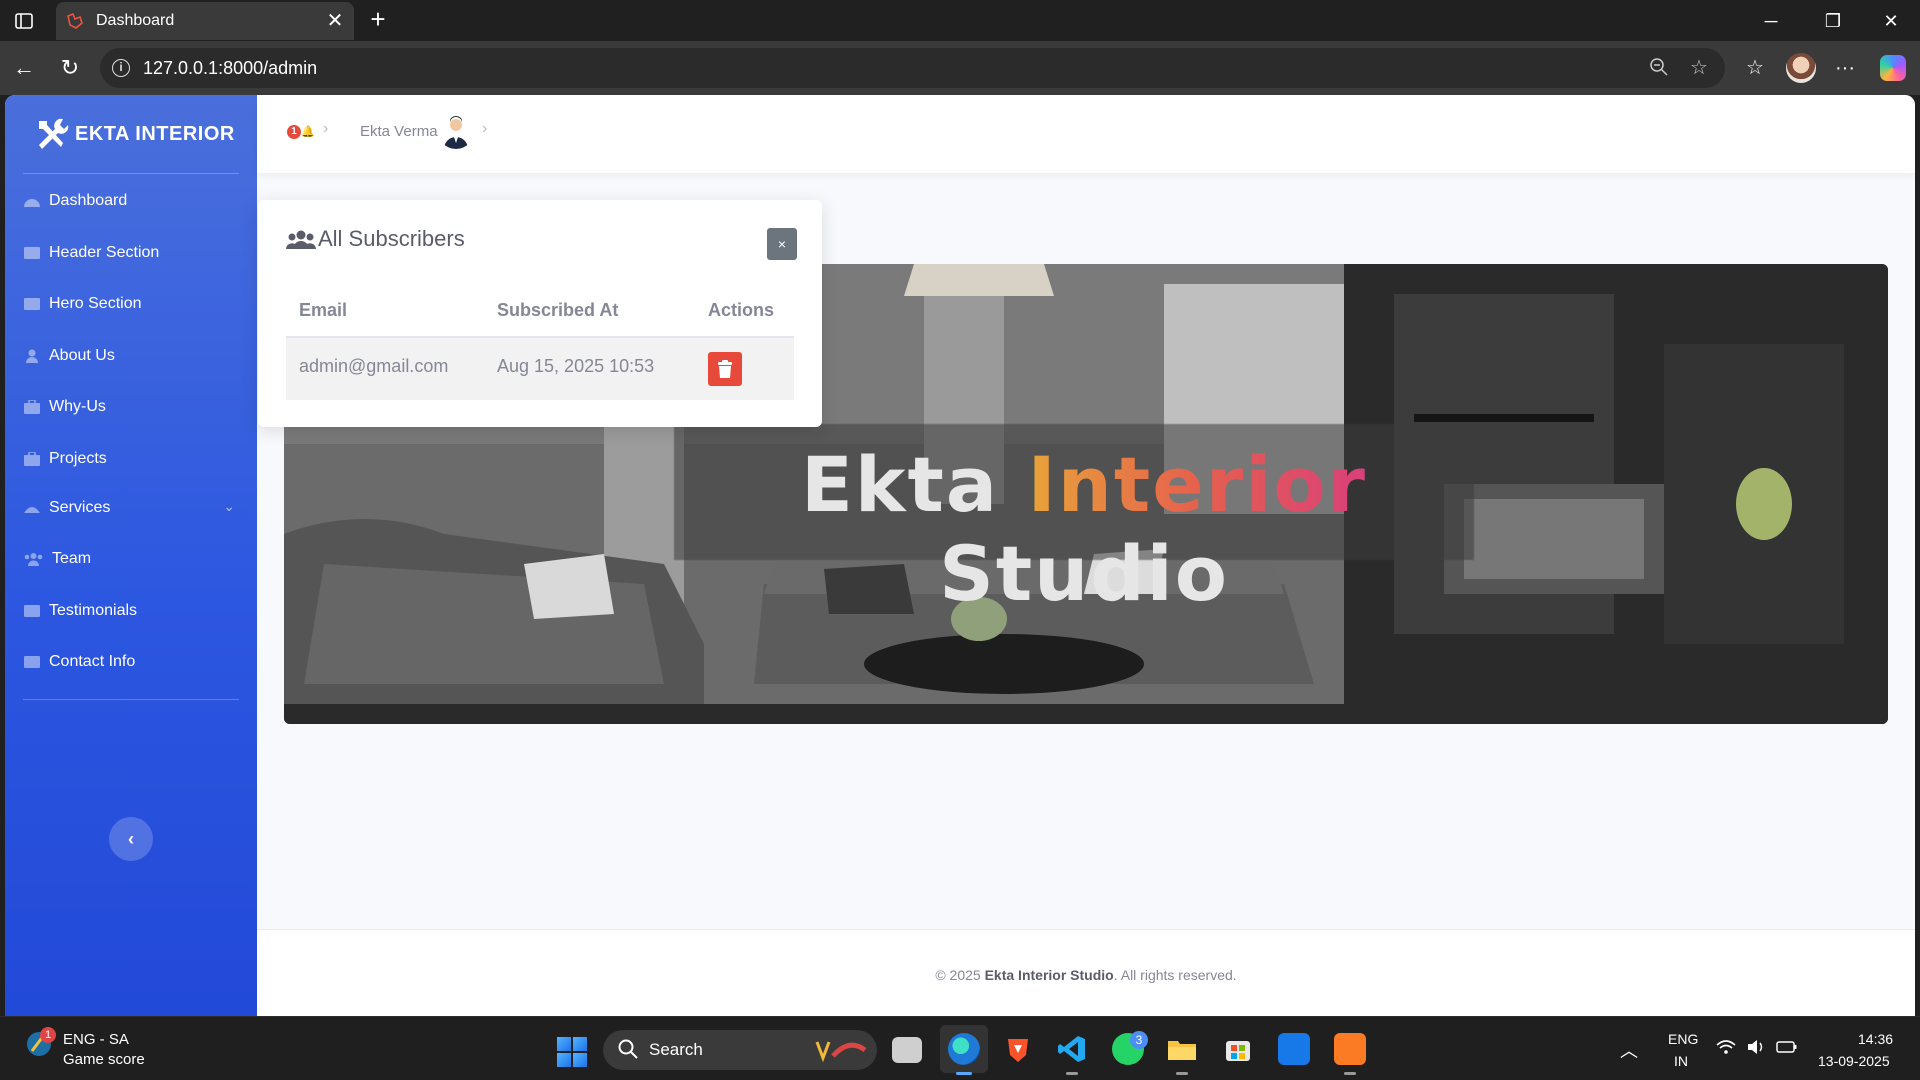  What do you see at coordinates (131, 356) in the screenshot?
I see `sidebar-item-about-us: About Us` at bounding box center [131, 356].